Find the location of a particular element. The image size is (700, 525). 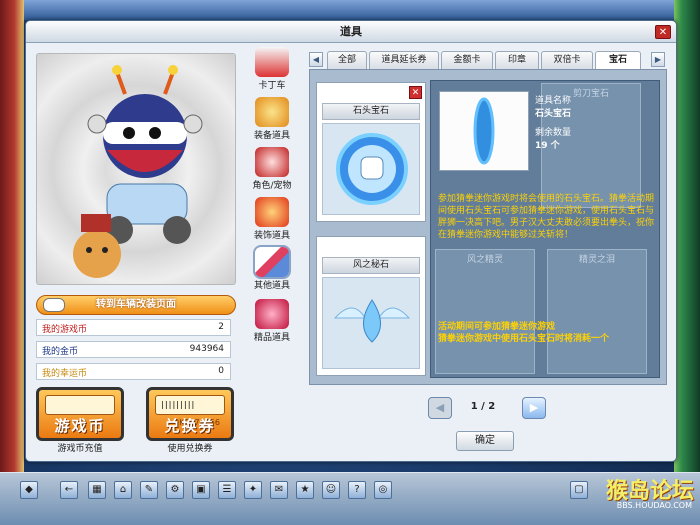

item-card-stone-gem: ✕ 石头宝石 is located at coordinates (371, 152).